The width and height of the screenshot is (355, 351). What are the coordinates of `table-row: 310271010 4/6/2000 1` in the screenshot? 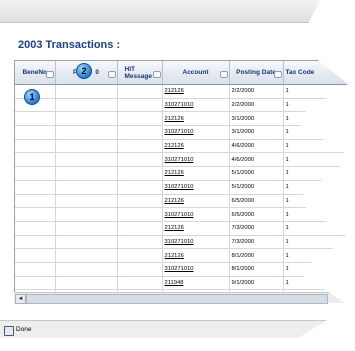 It's located at (183, 160).